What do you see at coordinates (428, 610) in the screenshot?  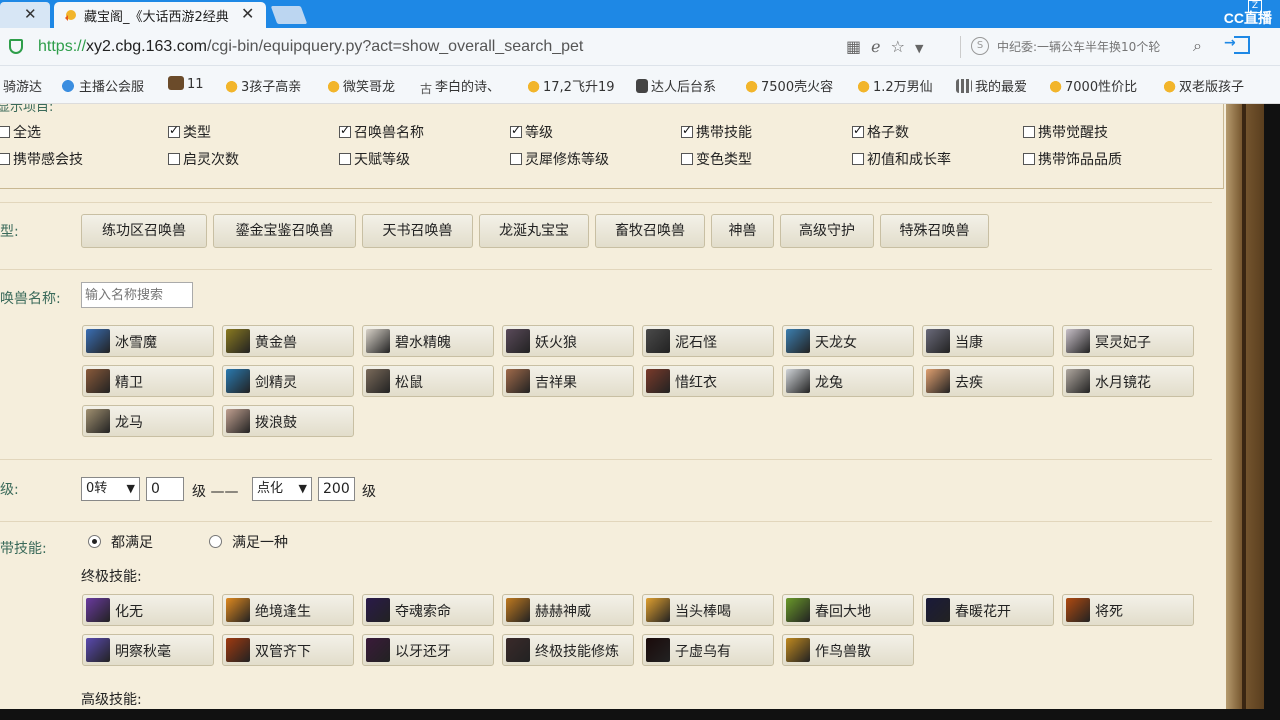 I see `skill-option-button: 夺魂索命` at bounding box center [428, 610].